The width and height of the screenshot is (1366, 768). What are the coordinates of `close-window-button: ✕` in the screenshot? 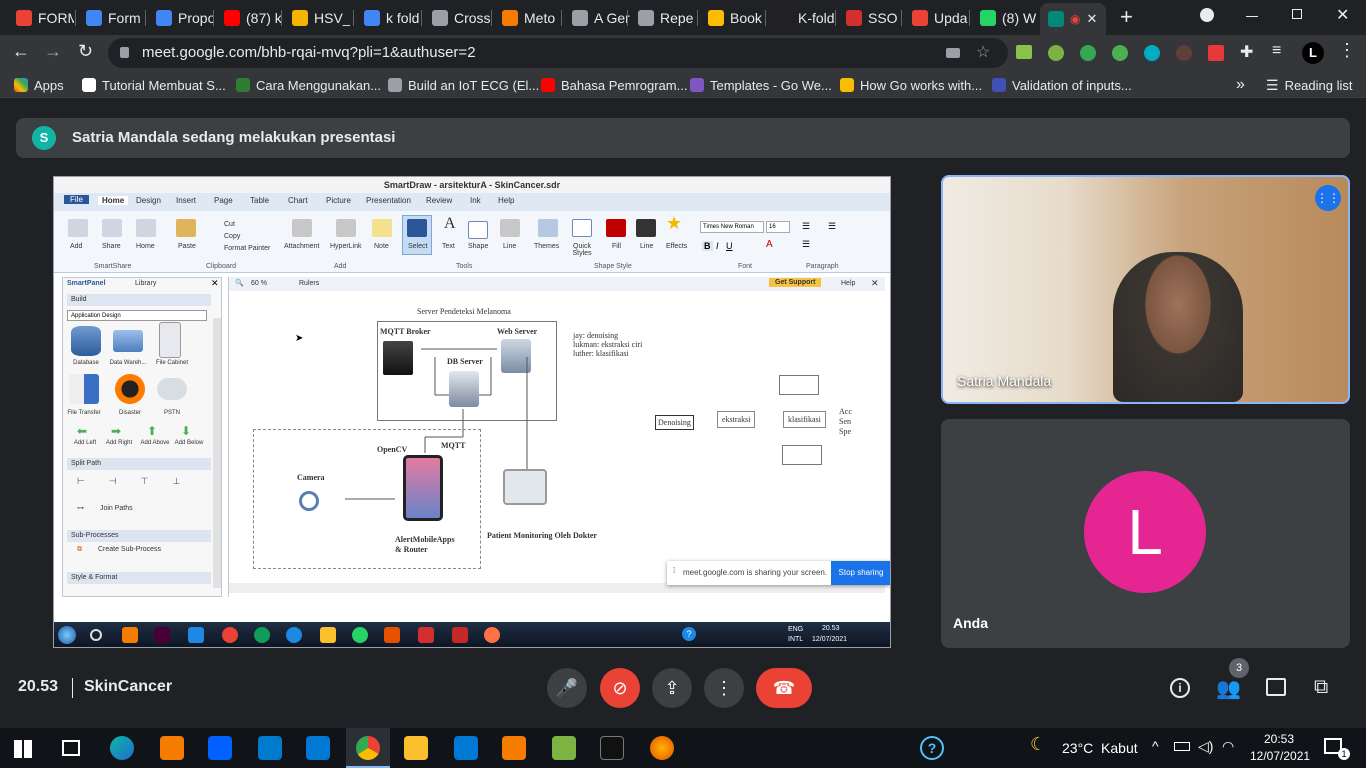 It's located at (1342, 15).